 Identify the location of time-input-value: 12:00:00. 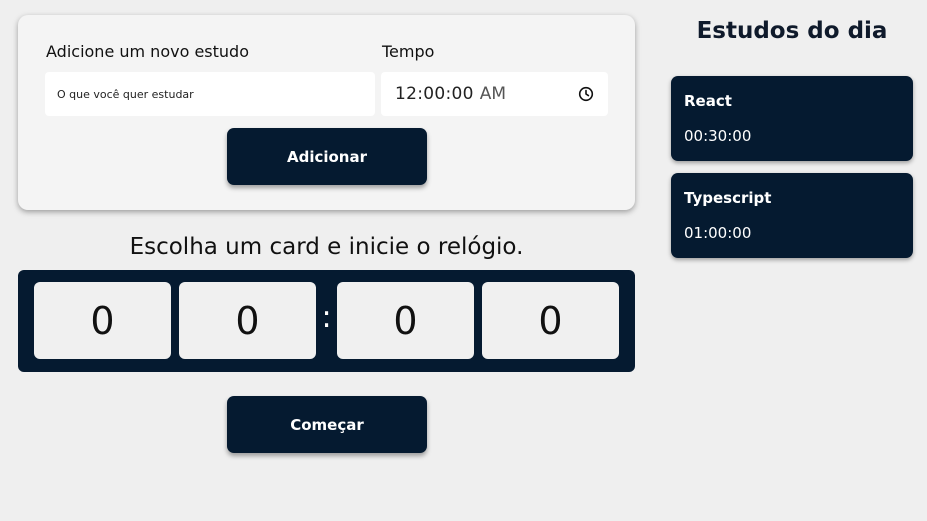
(434, 94).